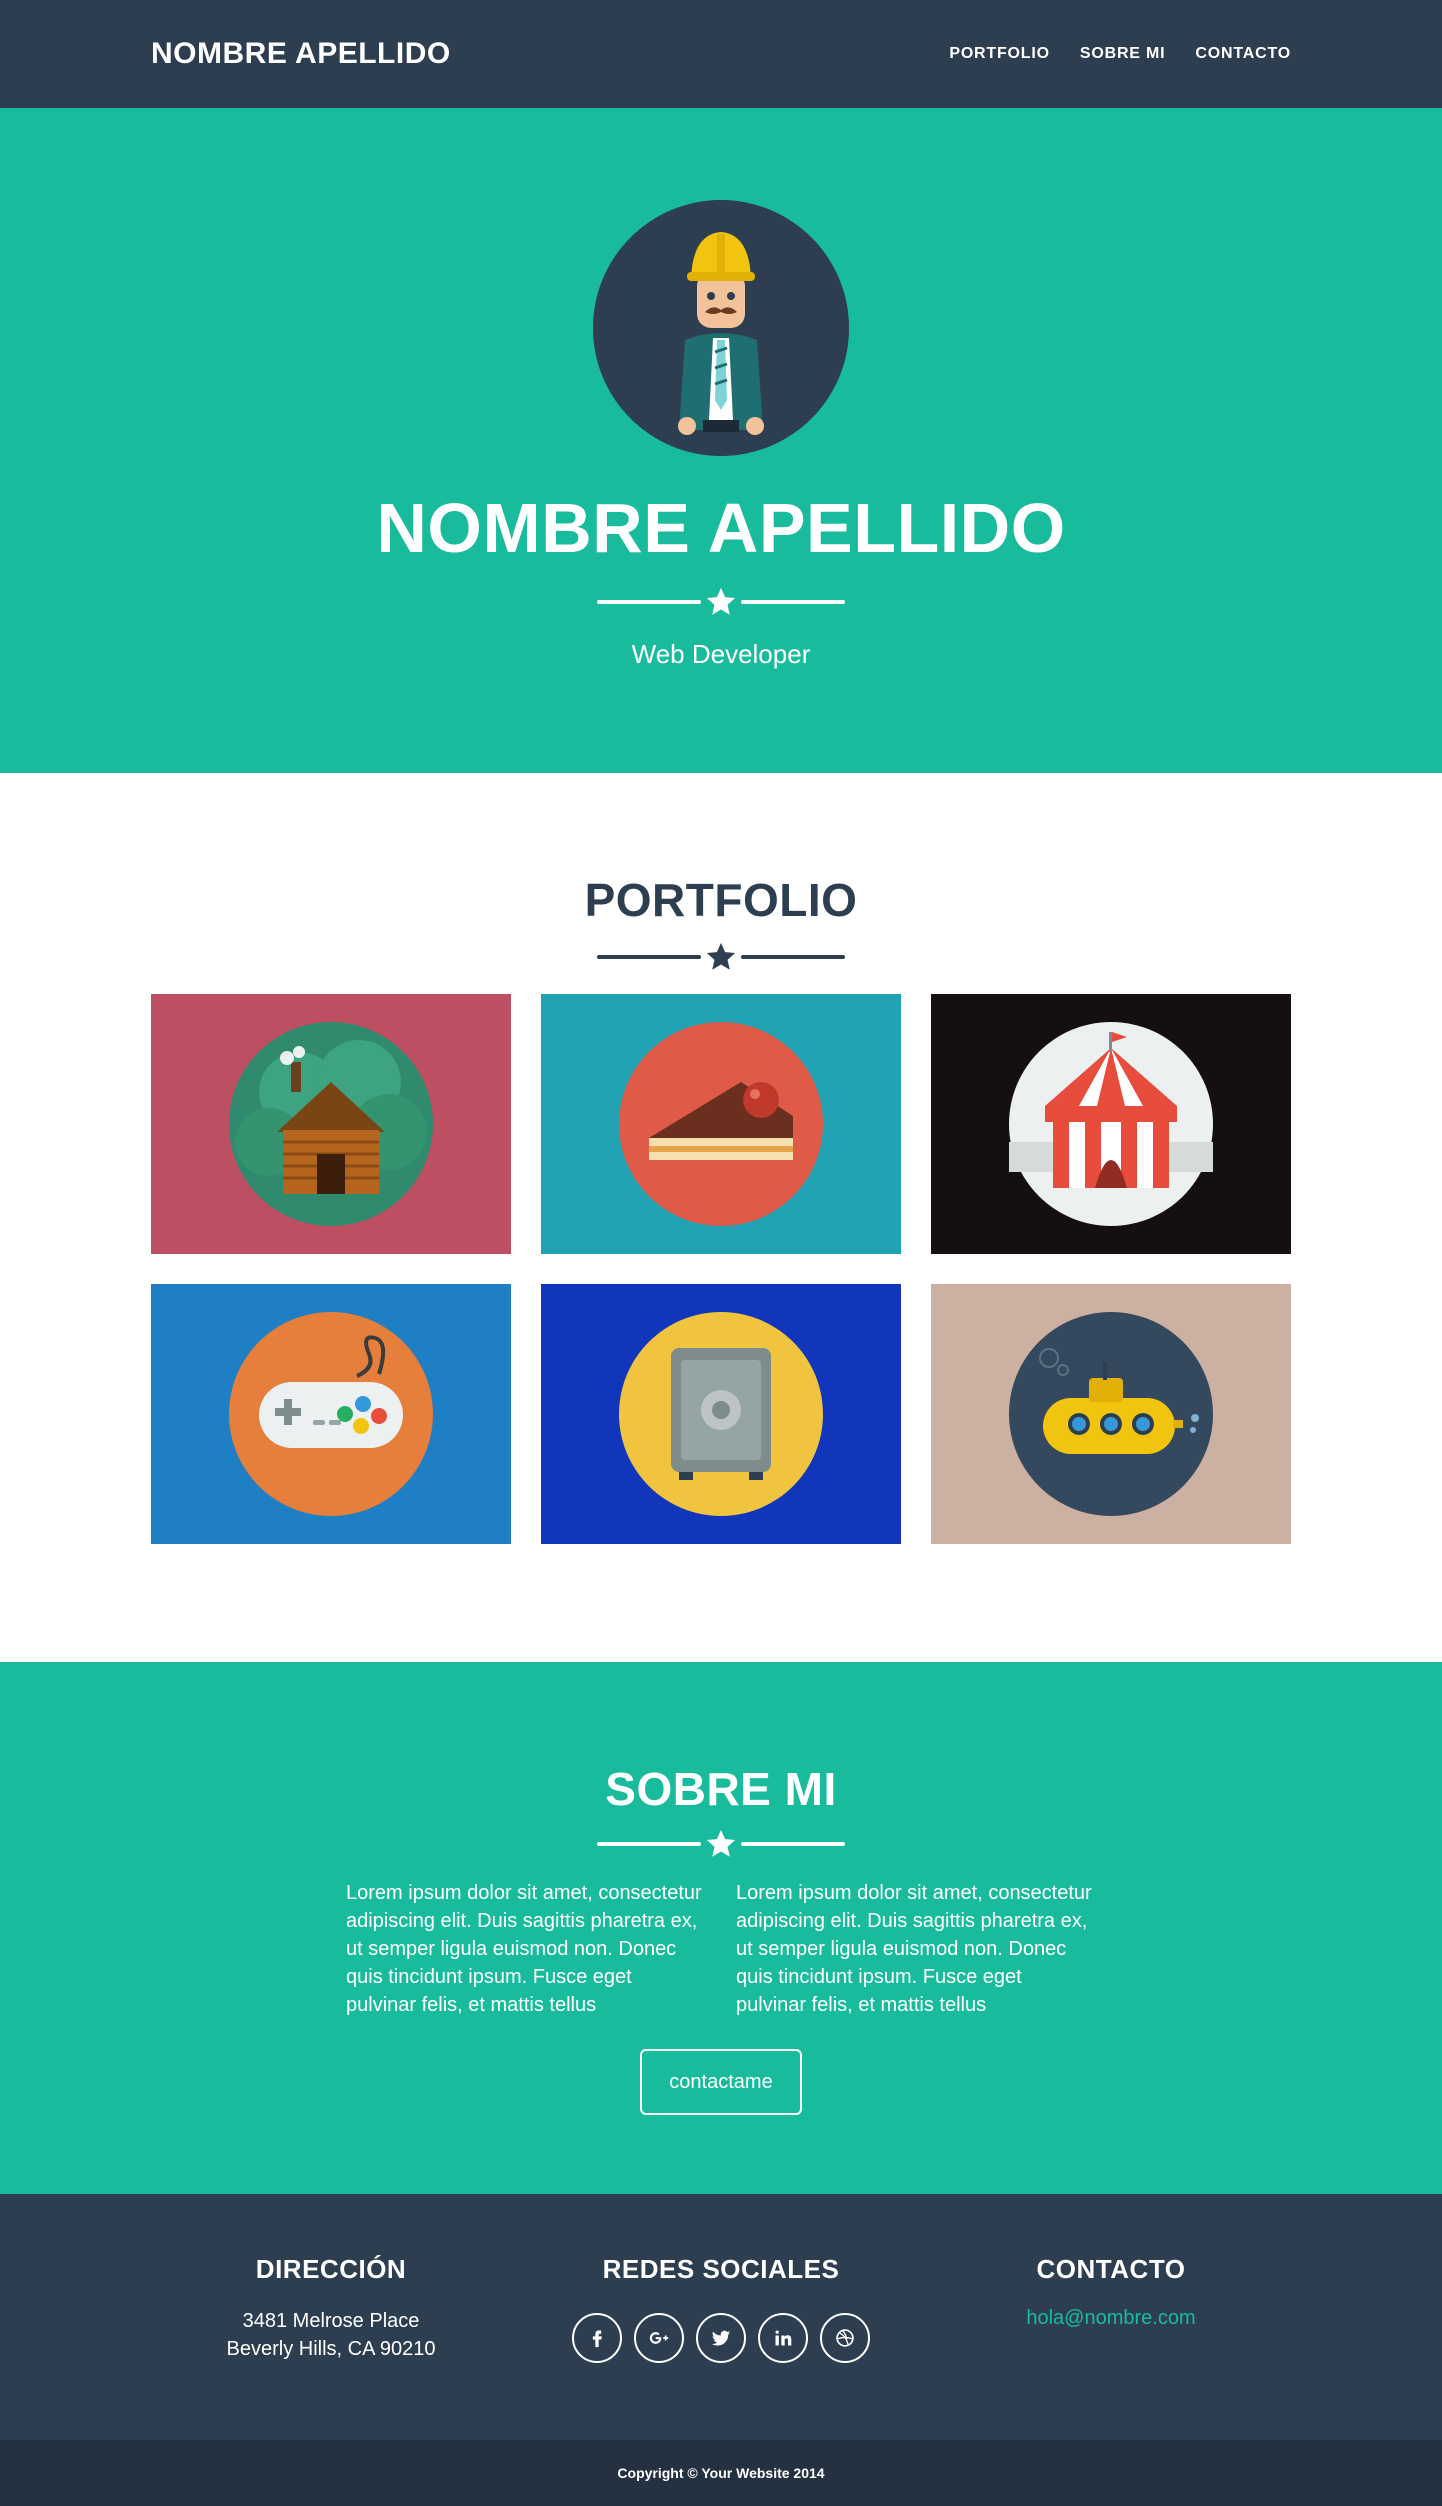  What do you see at coordinates (301, 54) in the screenshot?
I see `brand-link: NOMBRE APELLIDO` at bounding box center [301, 54].